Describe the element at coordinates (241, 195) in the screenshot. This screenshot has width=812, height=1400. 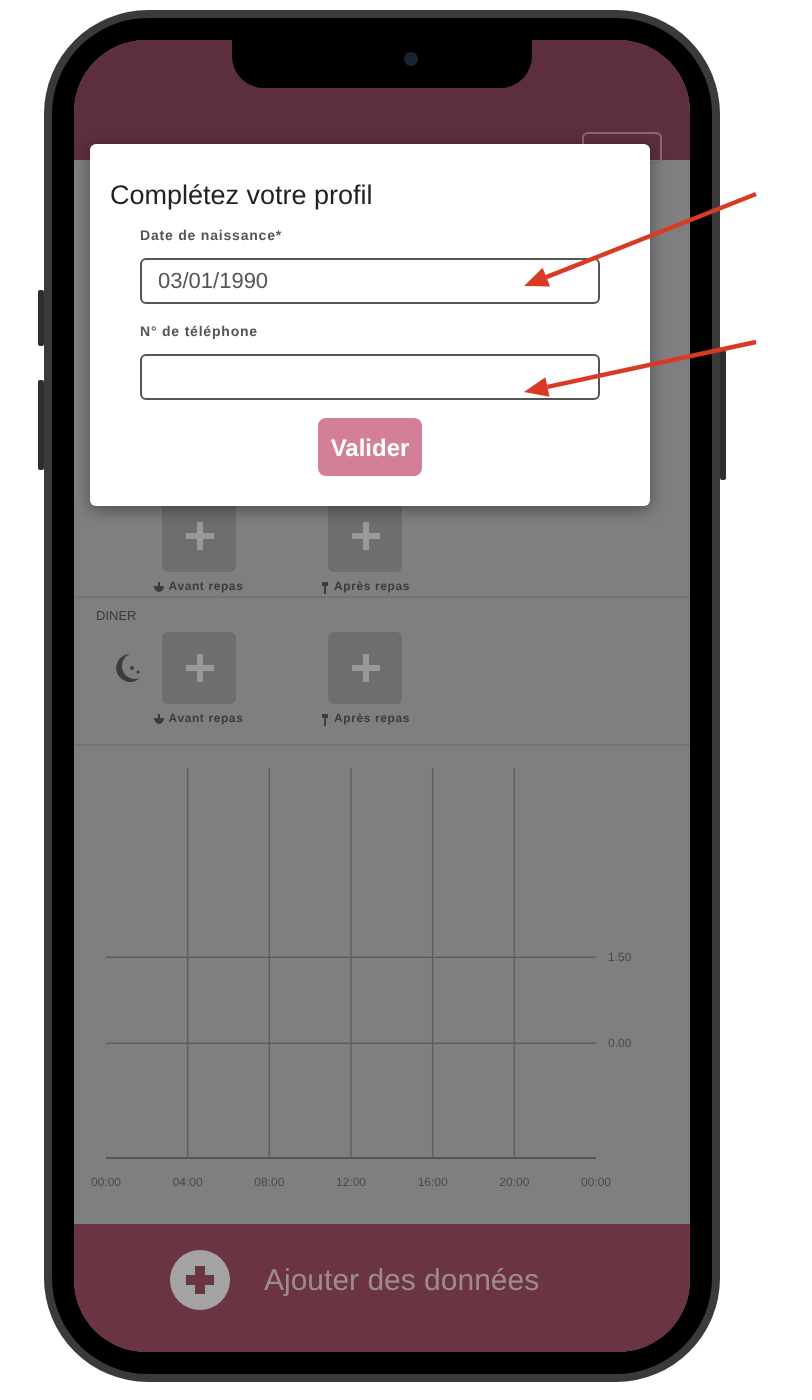
I see `dialog-title: Complétez votre profil` at that location.